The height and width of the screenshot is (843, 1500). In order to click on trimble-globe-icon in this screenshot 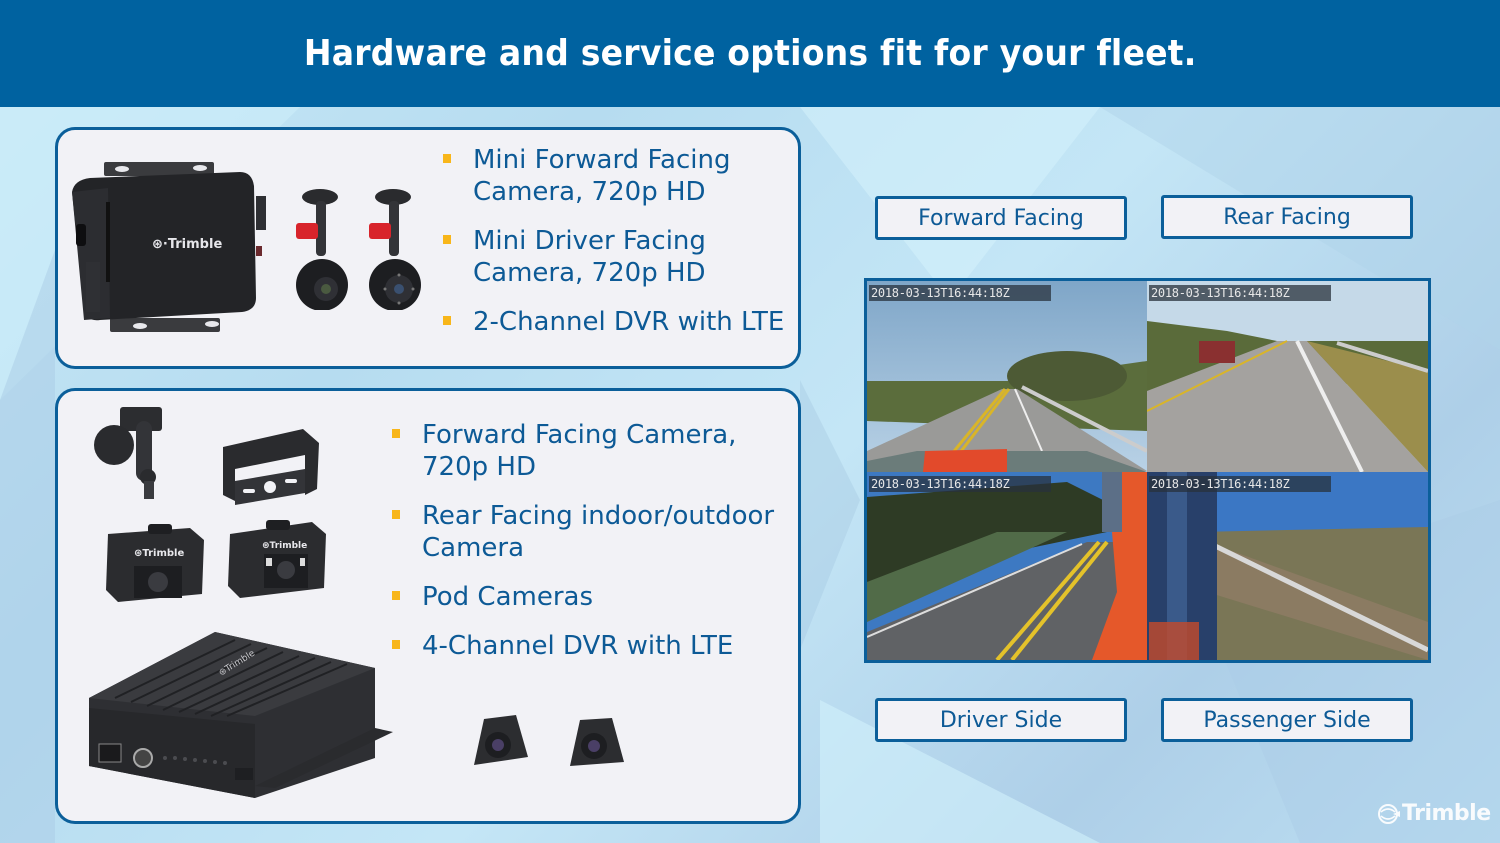, I will do `click(1389, 813)`.